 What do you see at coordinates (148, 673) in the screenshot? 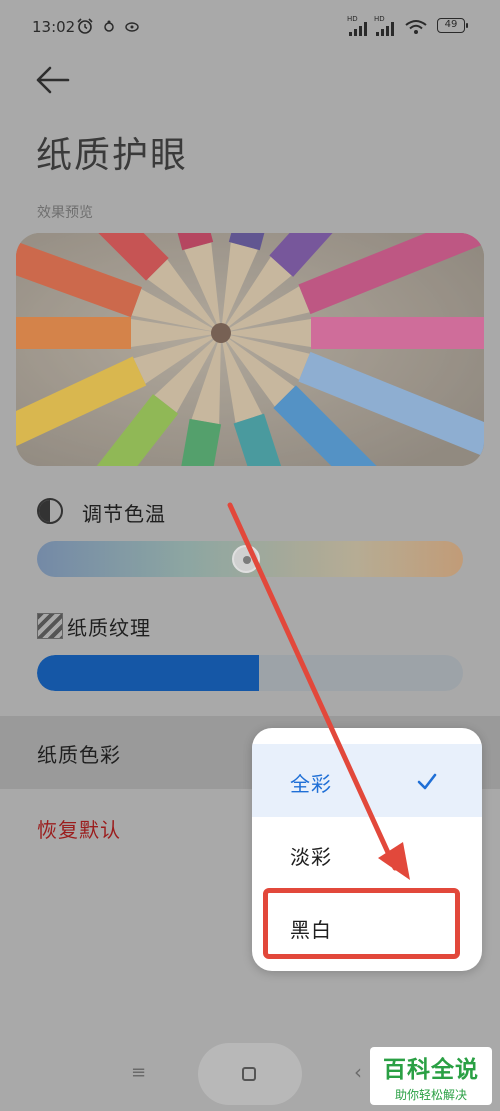
I see `paper-texture-fill` at bounding box center [148, 673].